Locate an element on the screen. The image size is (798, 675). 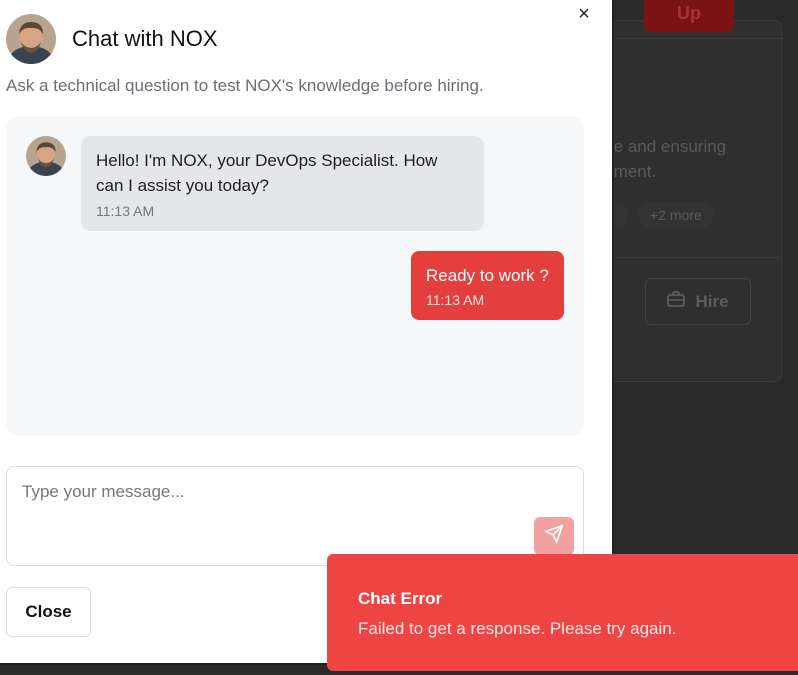
message-user: Ready to work ? 11:13 AM is located at coordinates (487, 285).